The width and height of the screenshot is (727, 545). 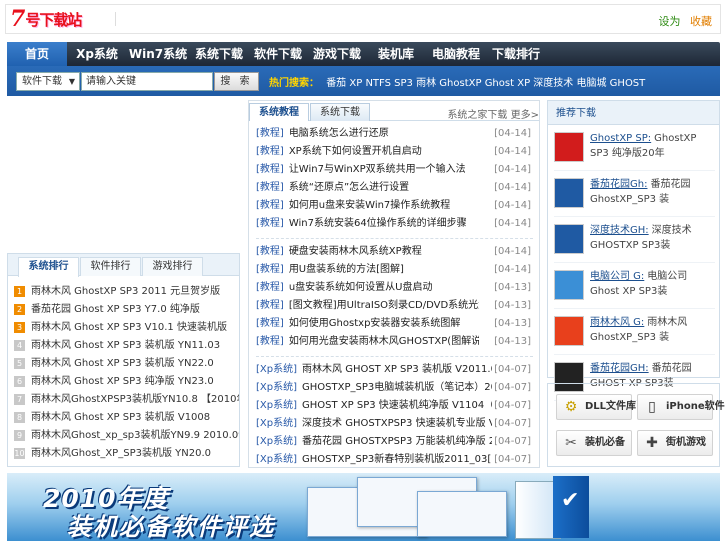 I want to click on news-row: [教程] XP系统下如何设置开机自启动 [04-14], so click(x=394, y=152).